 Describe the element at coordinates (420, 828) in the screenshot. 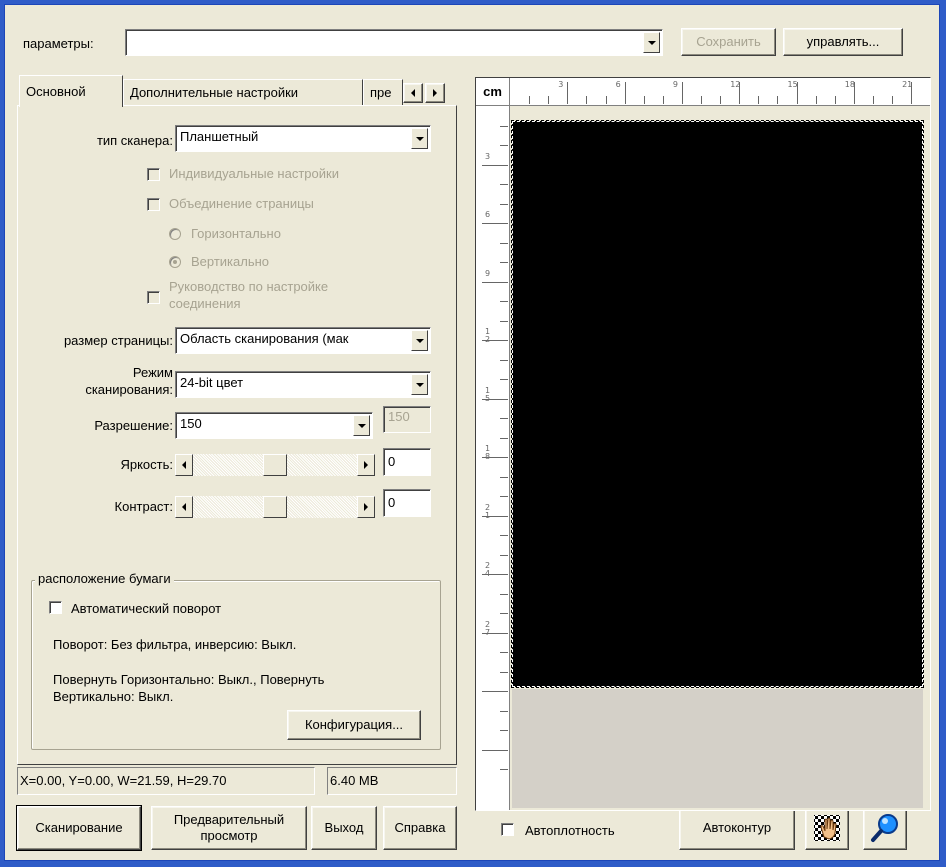

I see `help-button: Справка` at that location.